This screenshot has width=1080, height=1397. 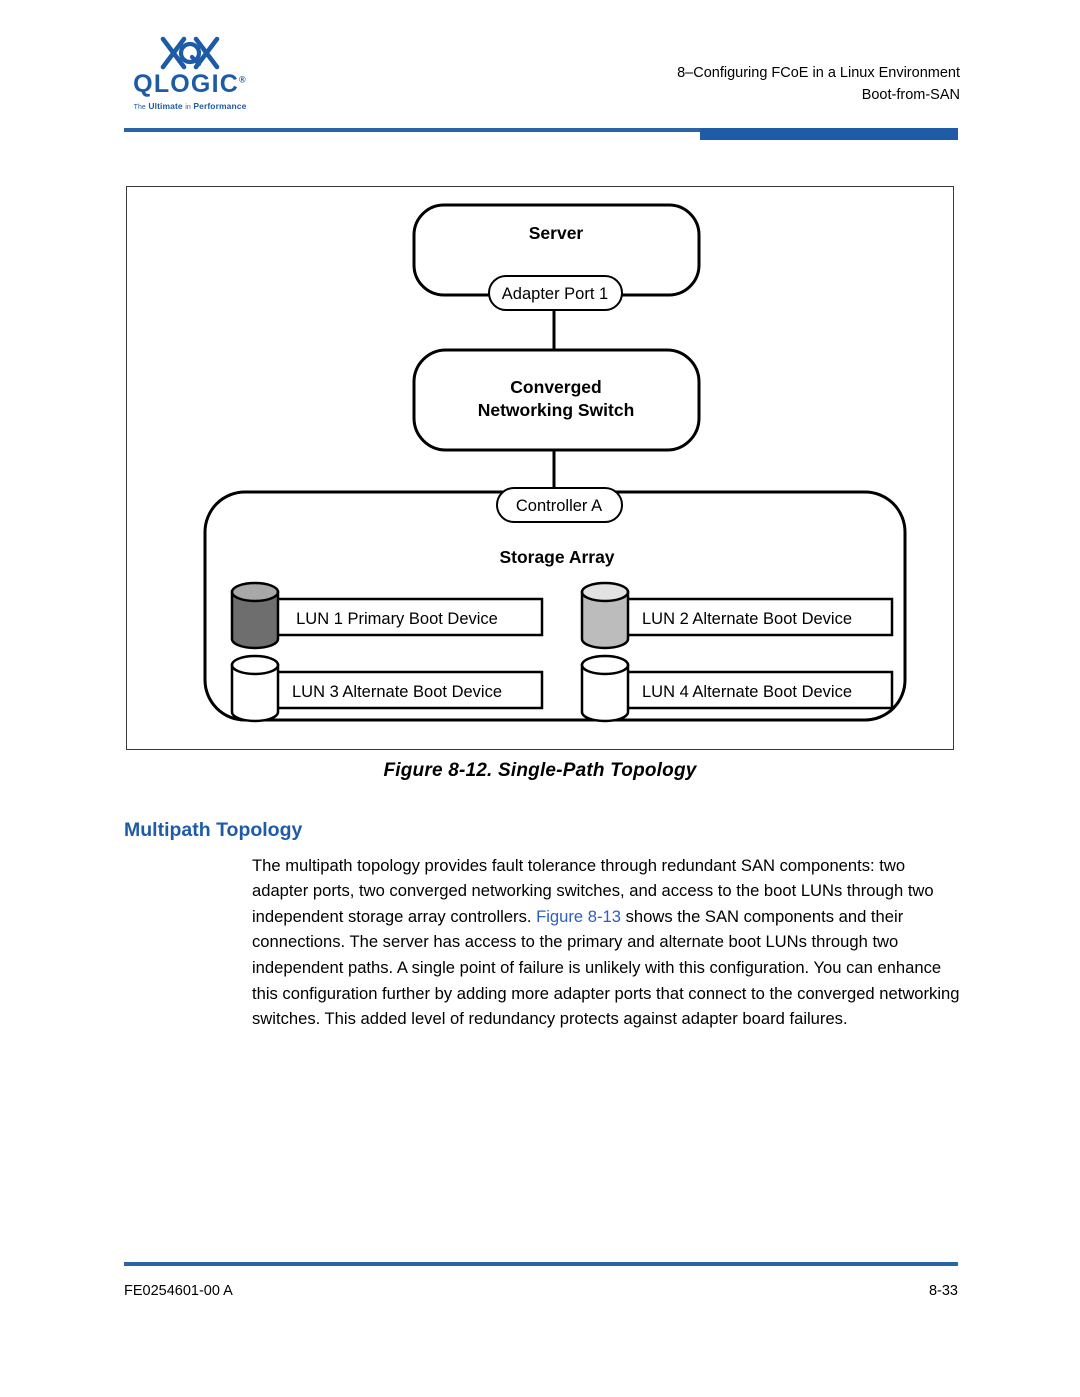 What do you see at coordinates (556, 233) in the screenshot?
I see `server-title: Server` at bounding box center [556, 233].